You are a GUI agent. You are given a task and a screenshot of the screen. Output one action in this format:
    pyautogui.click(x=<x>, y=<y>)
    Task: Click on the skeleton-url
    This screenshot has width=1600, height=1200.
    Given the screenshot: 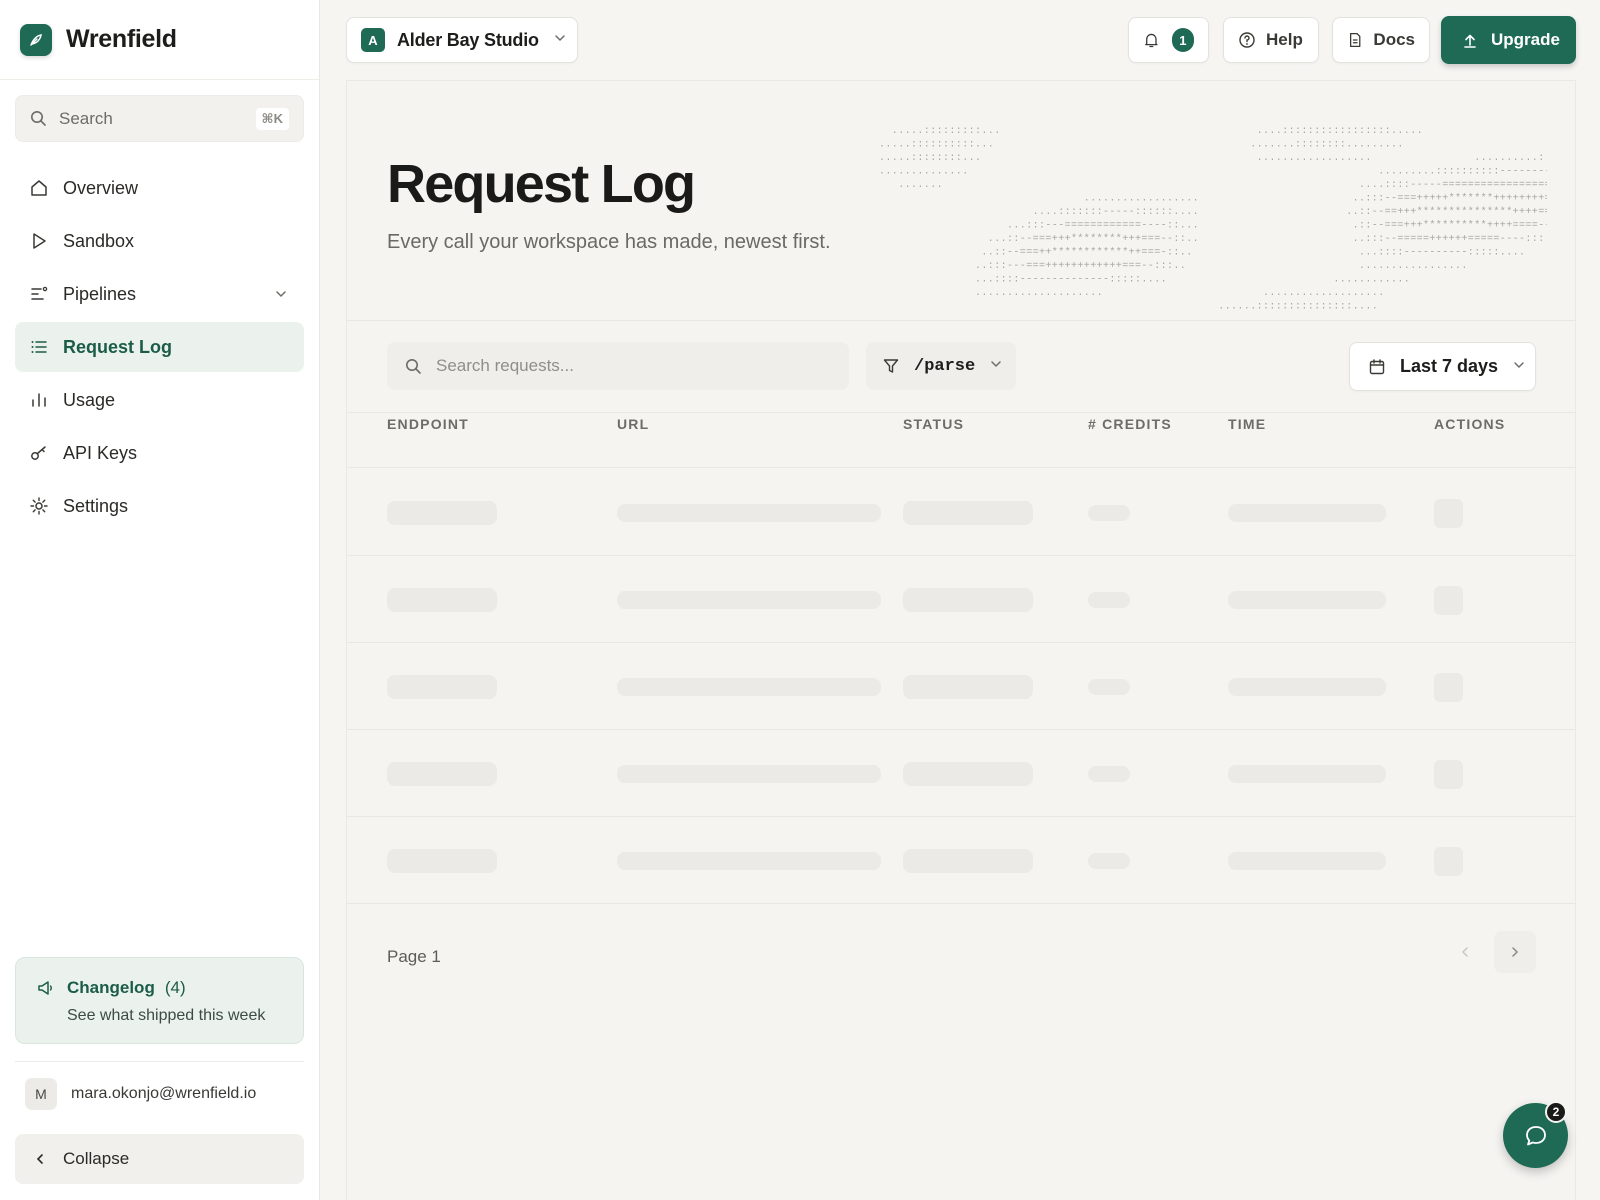 What is the action you would take?
    pyautogui.click(x=749, y=861)
    